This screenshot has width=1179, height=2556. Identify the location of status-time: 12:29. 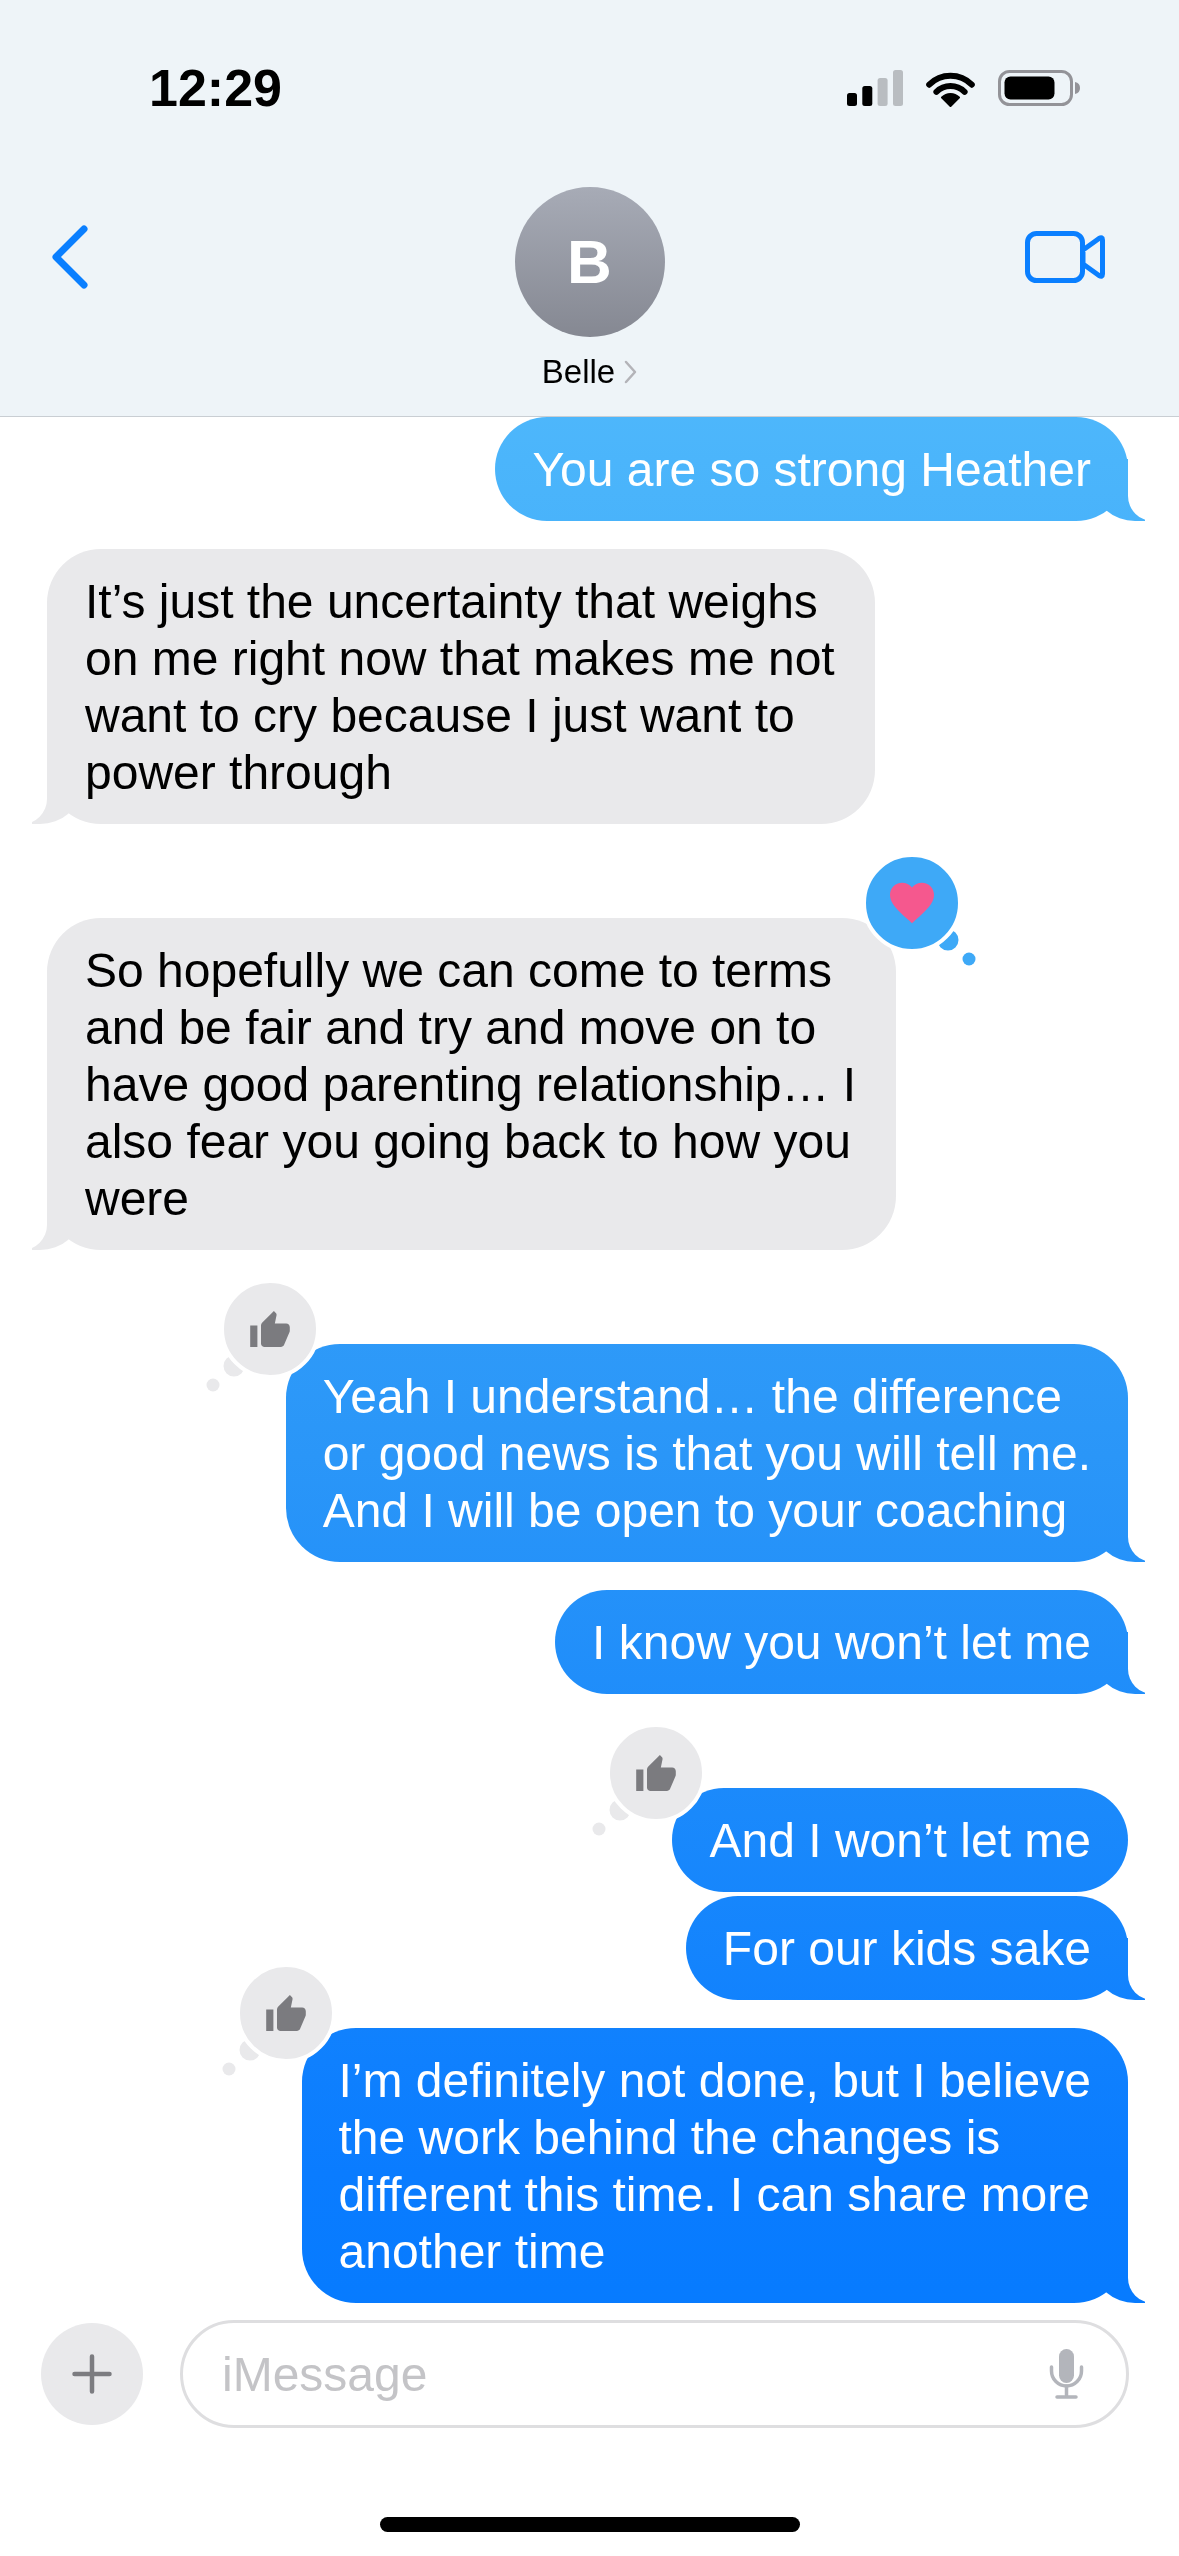
(215, 88).